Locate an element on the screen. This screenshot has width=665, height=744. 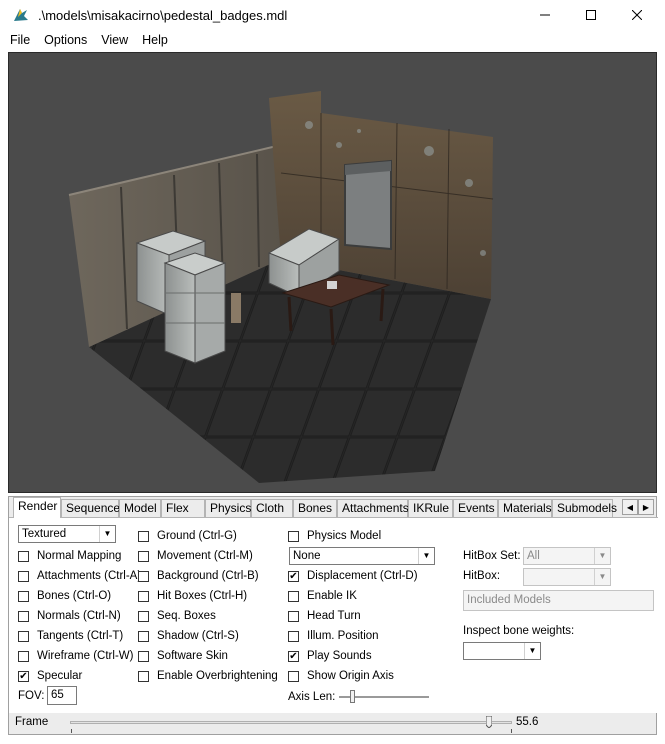
movement-ctrl-m-checkbox: Movement (Ctrl-M) is located at coordinates (195, 556).